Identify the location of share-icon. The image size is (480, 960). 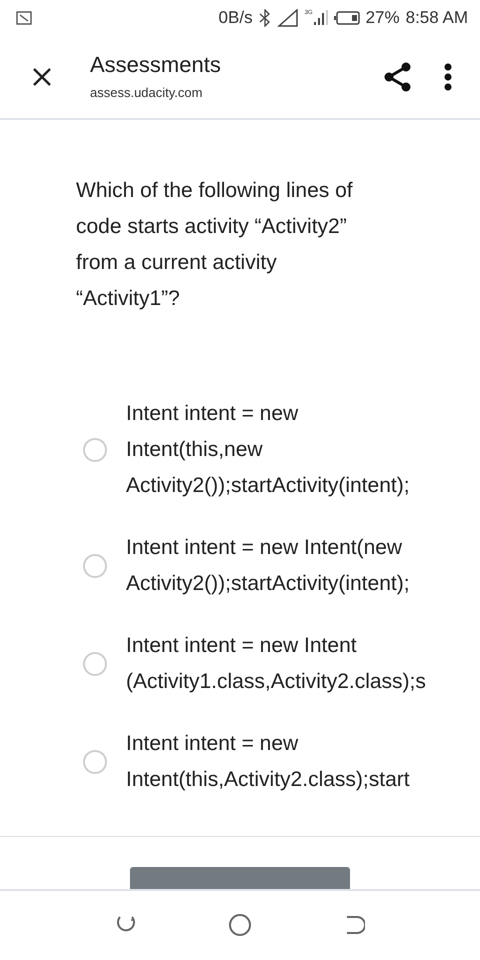
(398, 77).